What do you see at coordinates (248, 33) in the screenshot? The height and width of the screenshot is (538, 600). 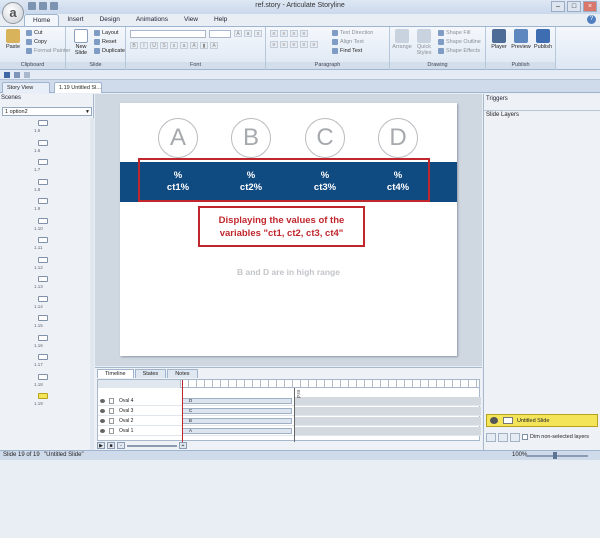 I see `shrink-font-icon: a` at bounding box center [248, 33].